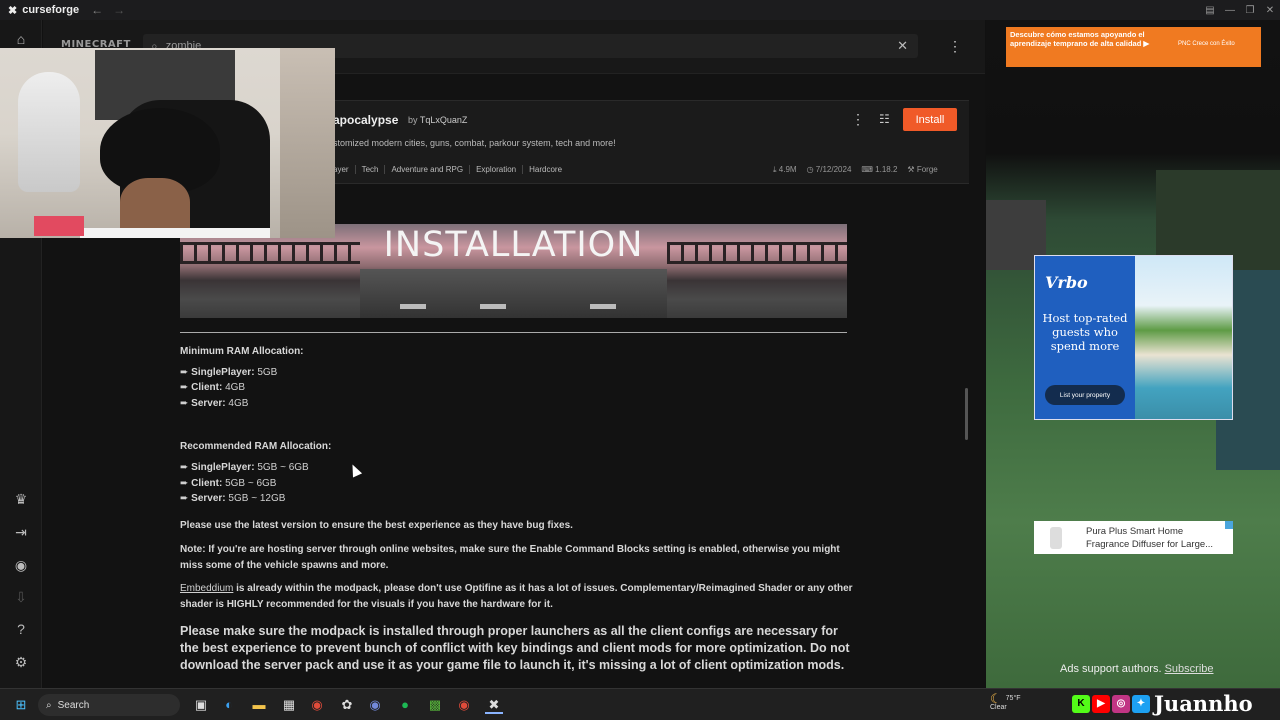 The width and height of the screenshot is (1280, 720). Describe the element at coordinates (21, 597) in the screenshot. I see `download-icon: ⇩` at that location.